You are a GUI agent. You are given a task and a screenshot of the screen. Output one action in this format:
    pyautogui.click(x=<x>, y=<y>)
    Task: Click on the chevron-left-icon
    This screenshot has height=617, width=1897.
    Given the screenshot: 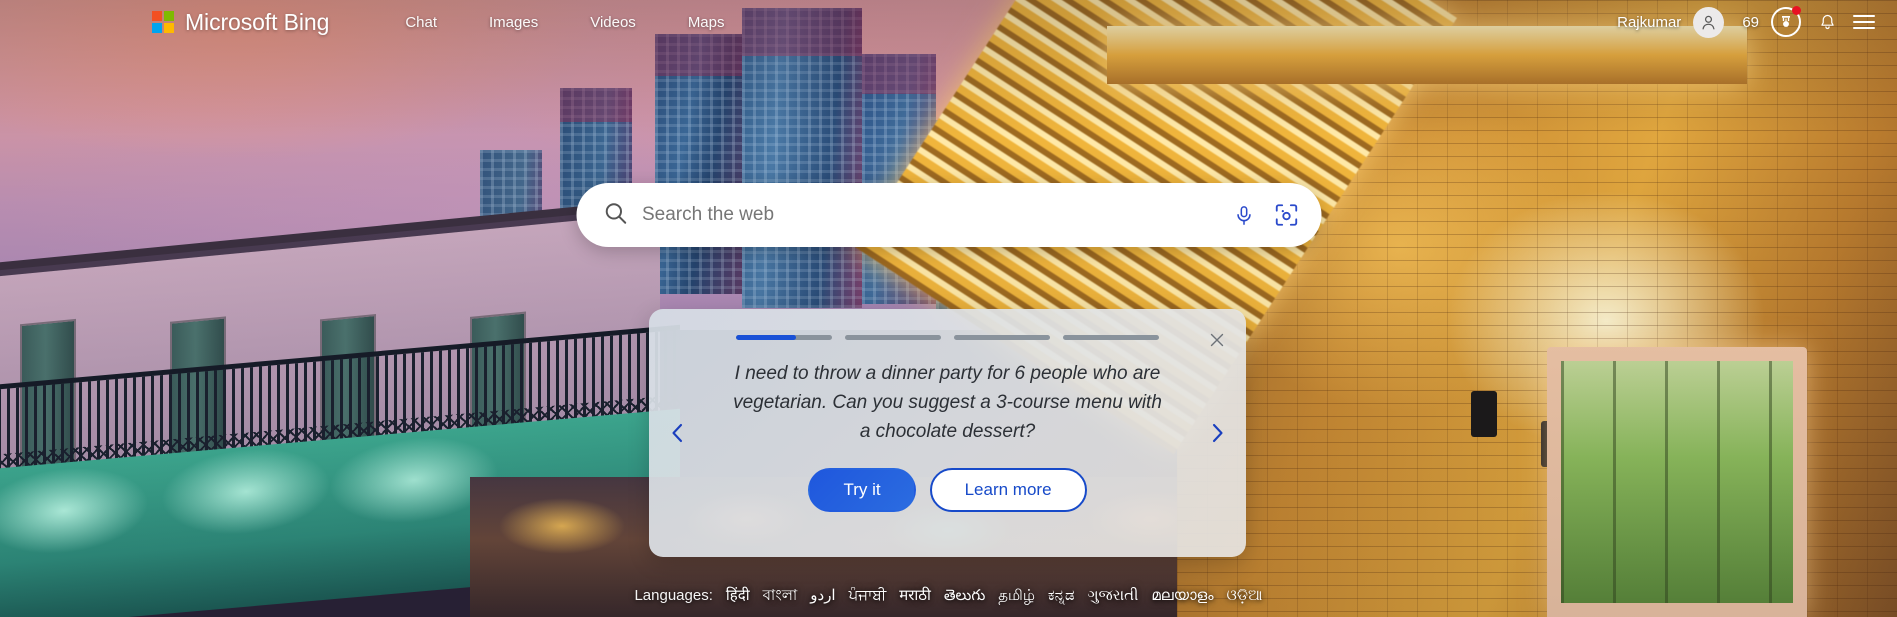 What is the action you would take?
    pyautogui.click(x=677, y=433)
    